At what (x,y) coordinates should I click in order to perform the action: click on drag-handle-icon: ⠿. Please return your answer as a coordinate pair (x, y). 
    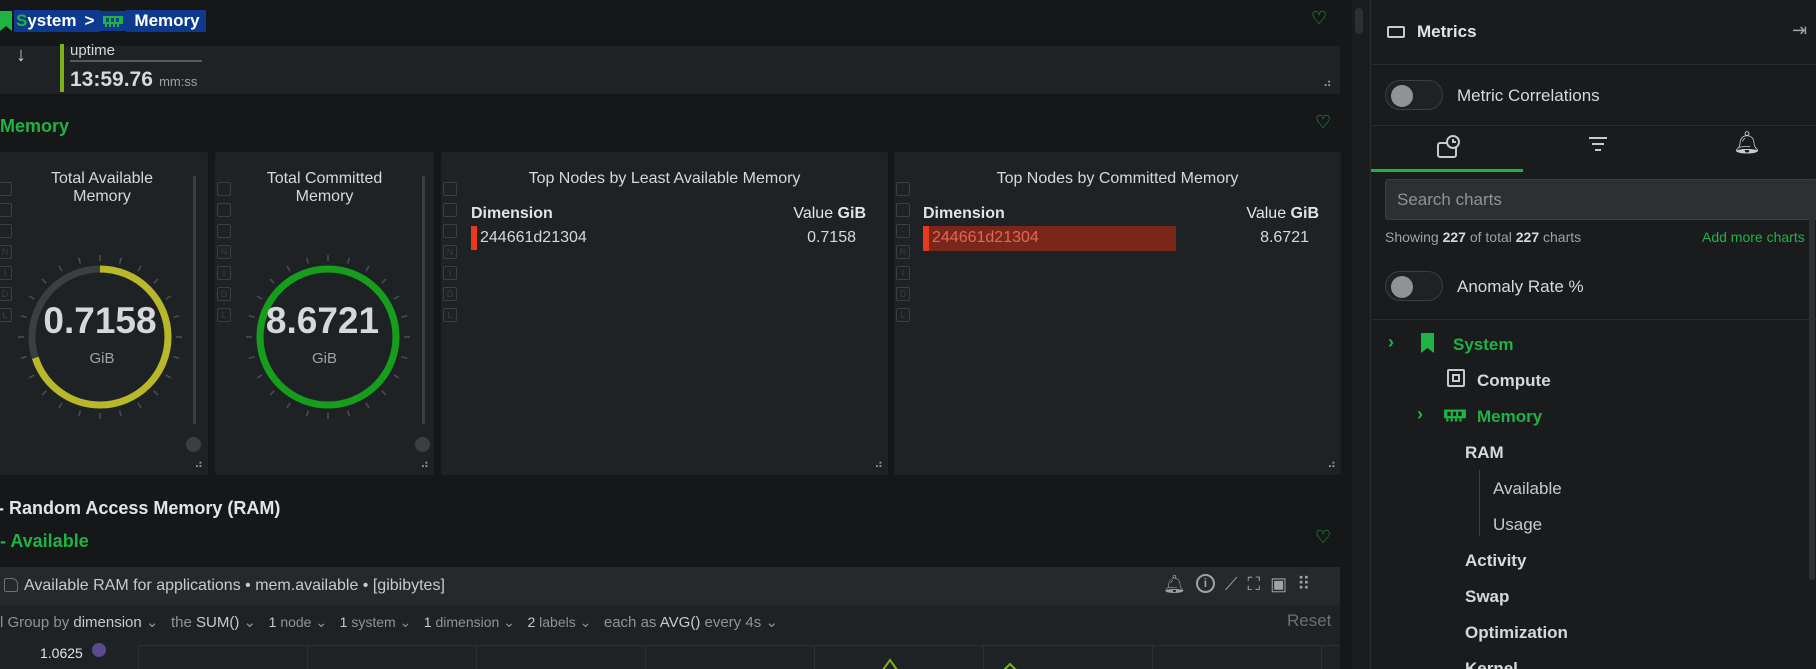
    Looking at the image, I should click on (1303, 584).